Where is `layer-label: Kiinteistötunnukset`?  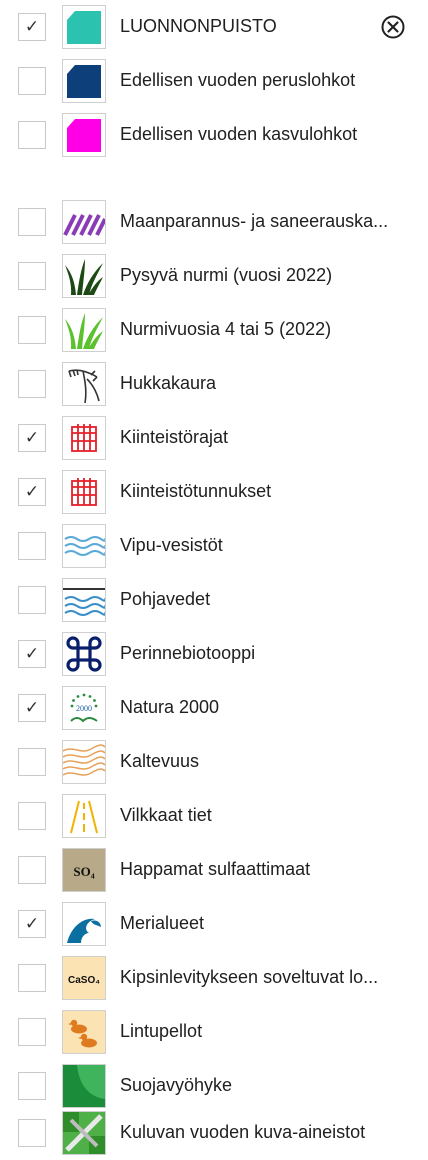 layer-label: Kiinteistötunnukset is located at coordinates (196, 491).